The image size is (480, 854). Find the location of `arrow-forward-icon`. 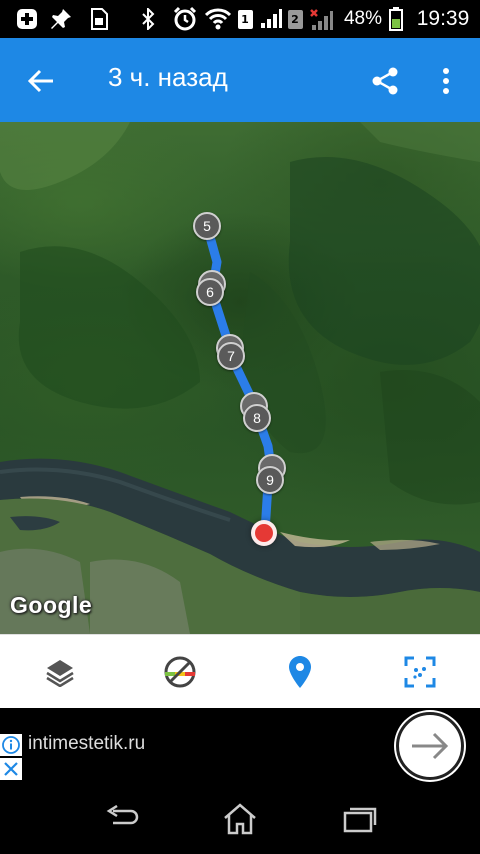

arrow-forward-icon is located at coordinates (430, 746).